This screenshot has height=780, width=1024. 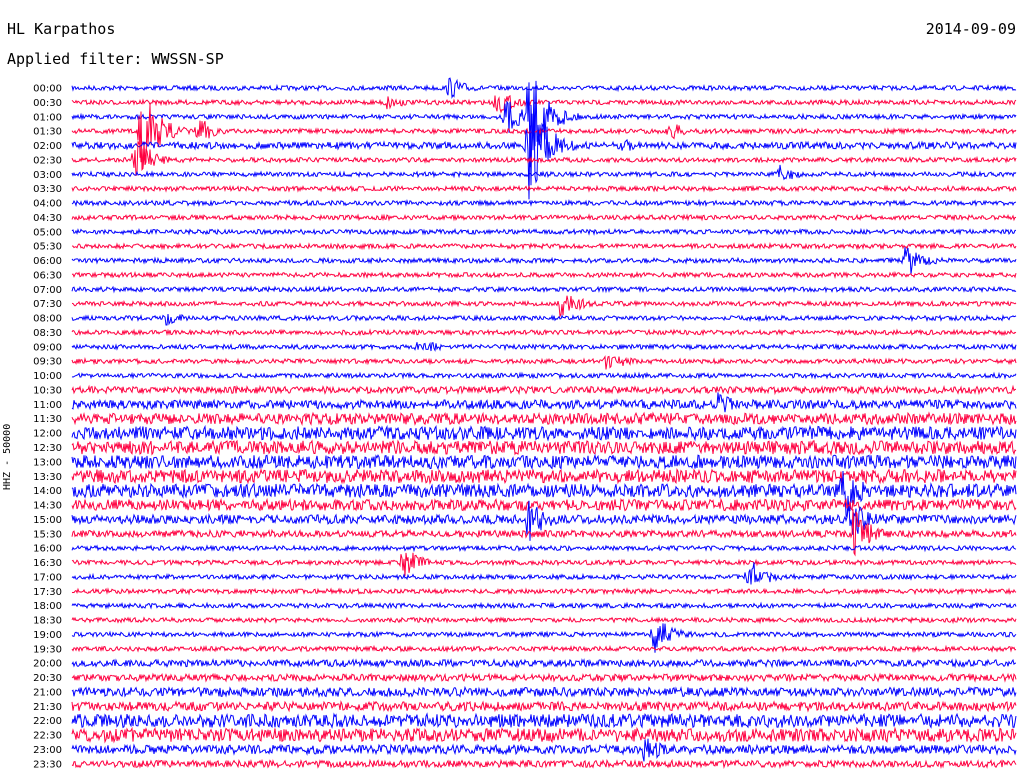 I want to click on row-time-label: 06:00, so click(x=47, y=261).